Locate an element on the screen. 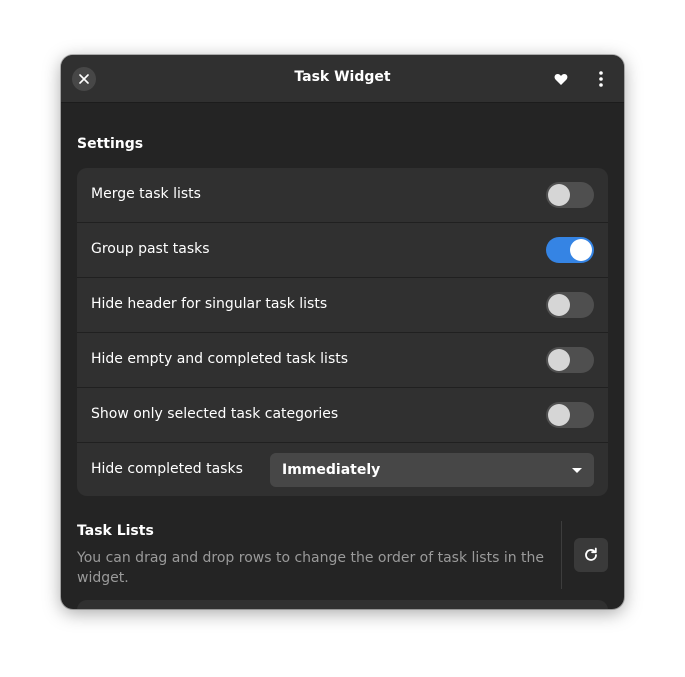  heart-icon is located at coordinates (561, 79).